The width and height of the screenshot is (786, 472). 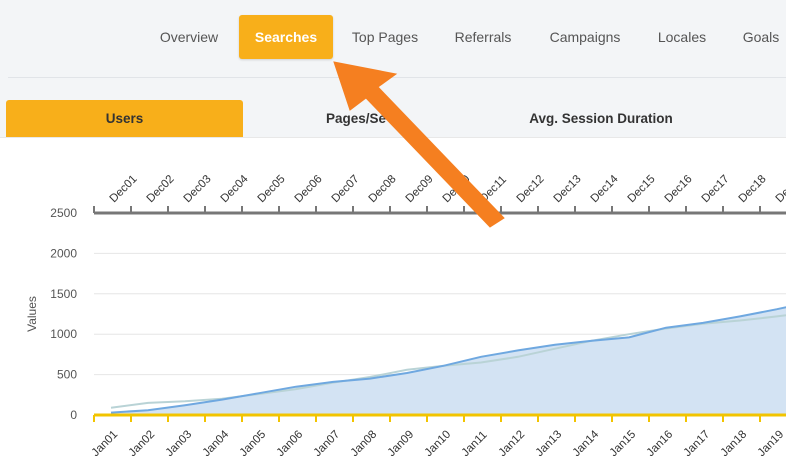 I want to click on y-tick-label: 500, so click(x=67, y=375).